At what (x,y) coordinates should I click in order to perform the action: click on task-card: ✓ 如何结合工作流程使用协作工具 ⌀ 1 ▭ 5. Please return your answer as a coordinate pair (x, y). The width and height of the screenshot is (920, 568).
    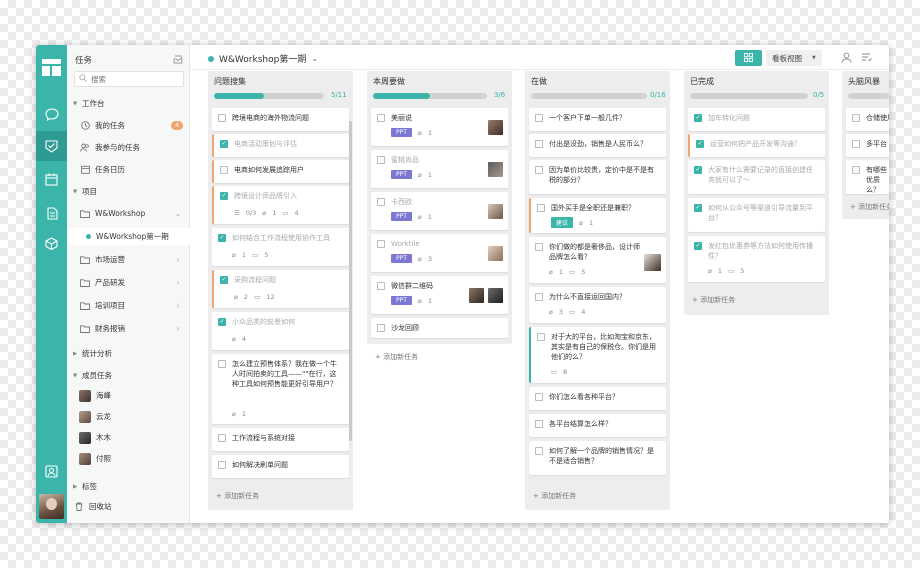
    Looking at the image, I should click on (280, 247).